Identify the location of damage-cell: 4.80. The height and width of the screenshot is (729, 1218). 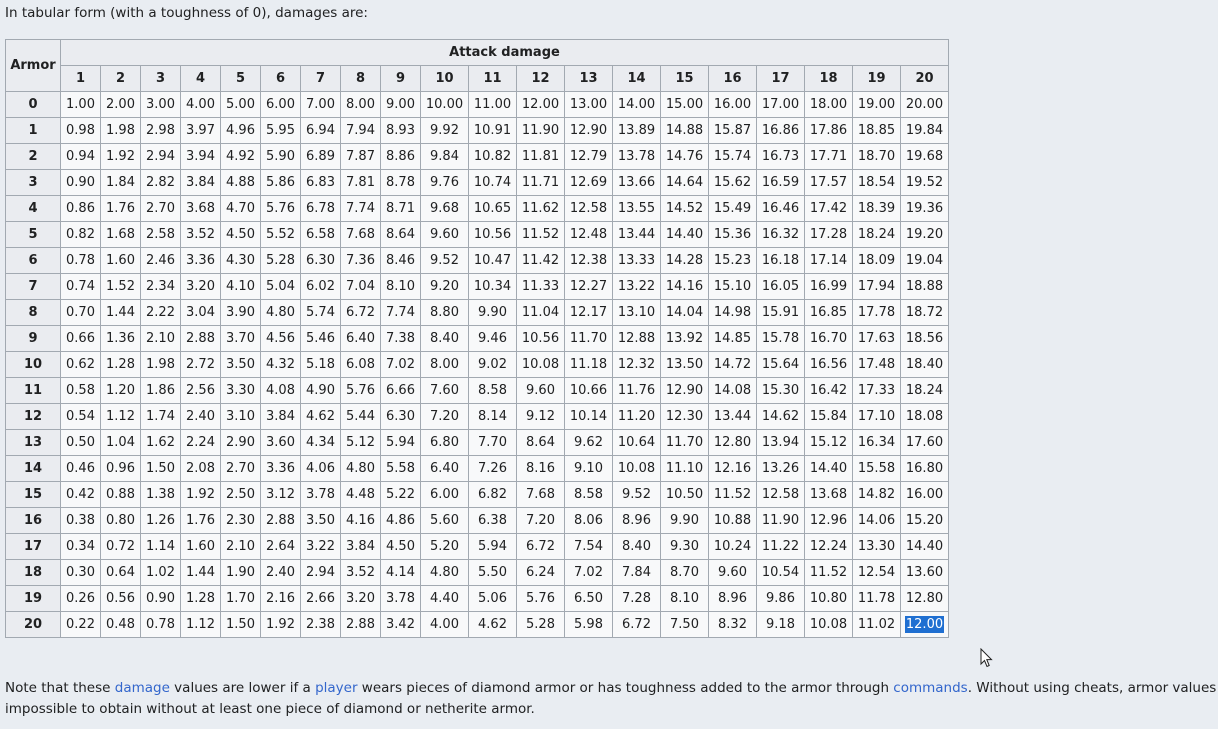
(444, 572).